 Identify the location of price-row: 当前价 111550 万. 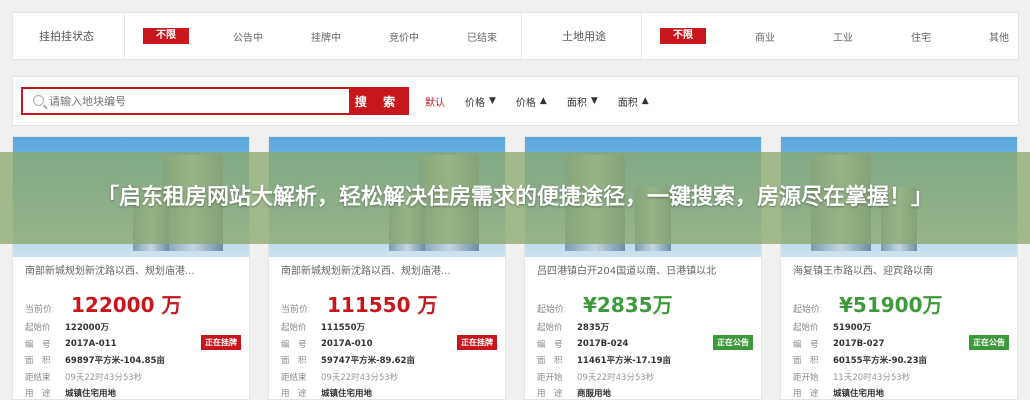
(387, 299).